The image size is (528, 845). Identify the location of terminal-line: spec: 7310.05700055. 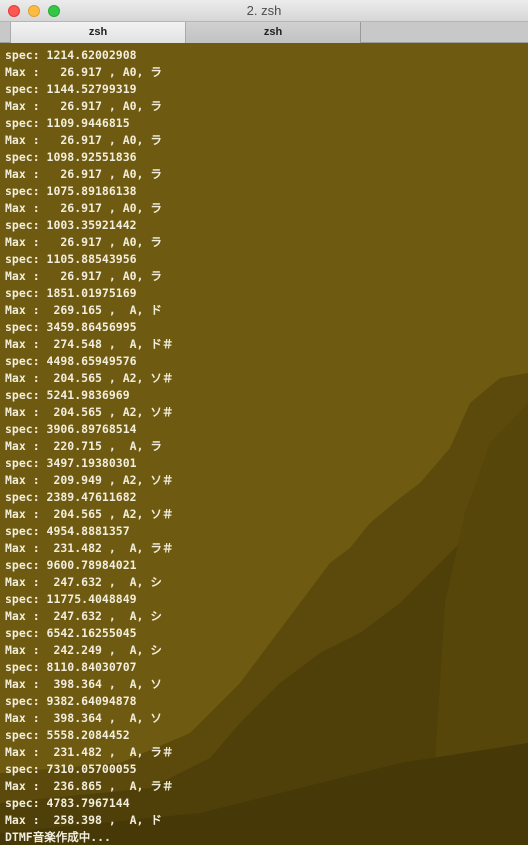
(71, 769).